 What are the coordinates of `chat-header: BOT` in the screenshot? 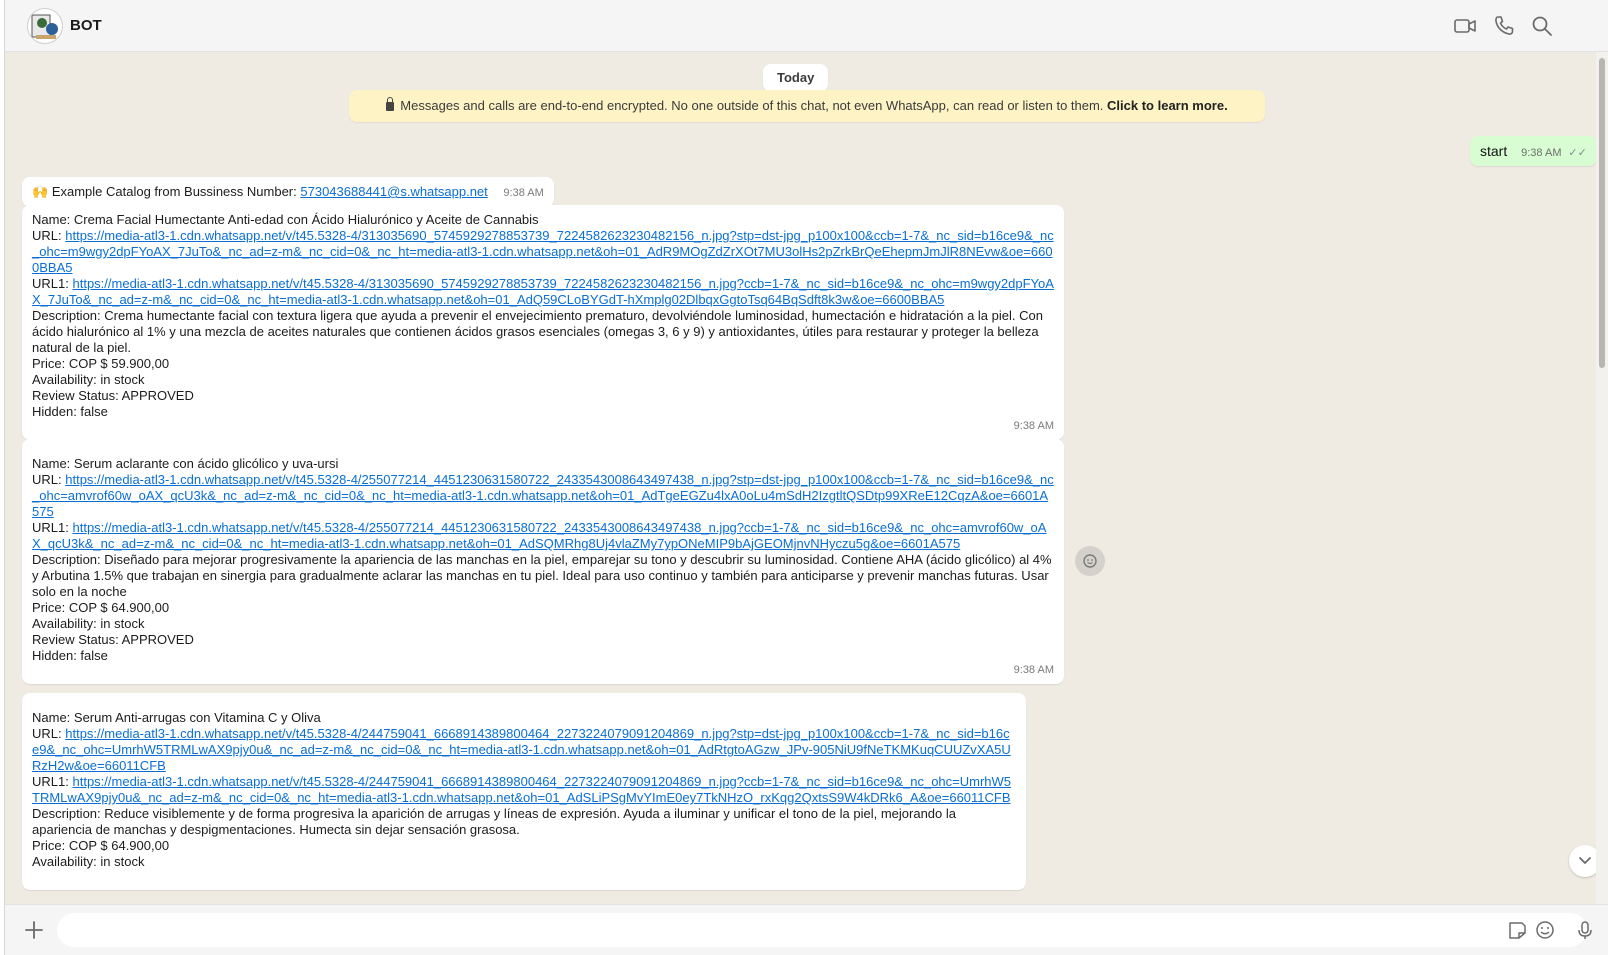 It's located at (806, 26).